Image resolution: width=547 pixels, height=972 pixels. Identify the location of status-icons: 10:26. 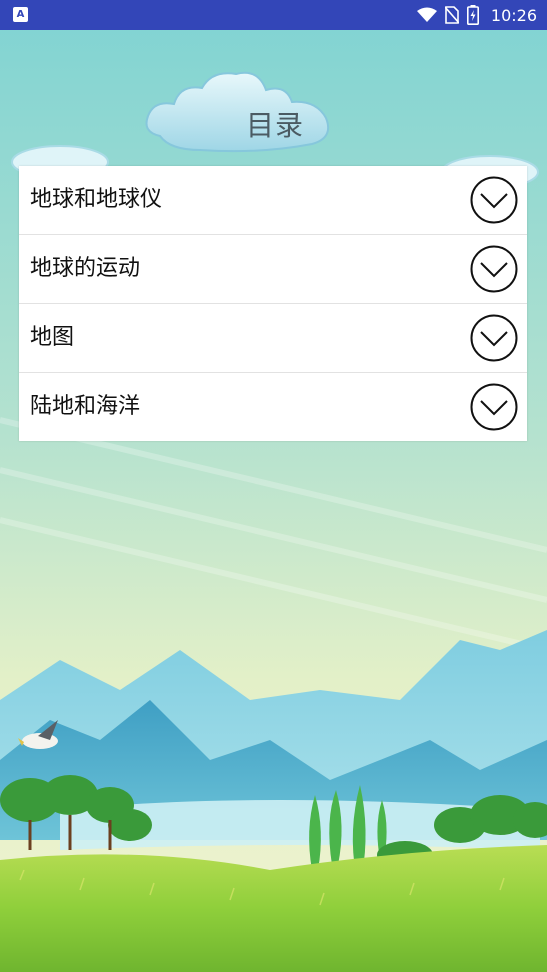
(476, 15).